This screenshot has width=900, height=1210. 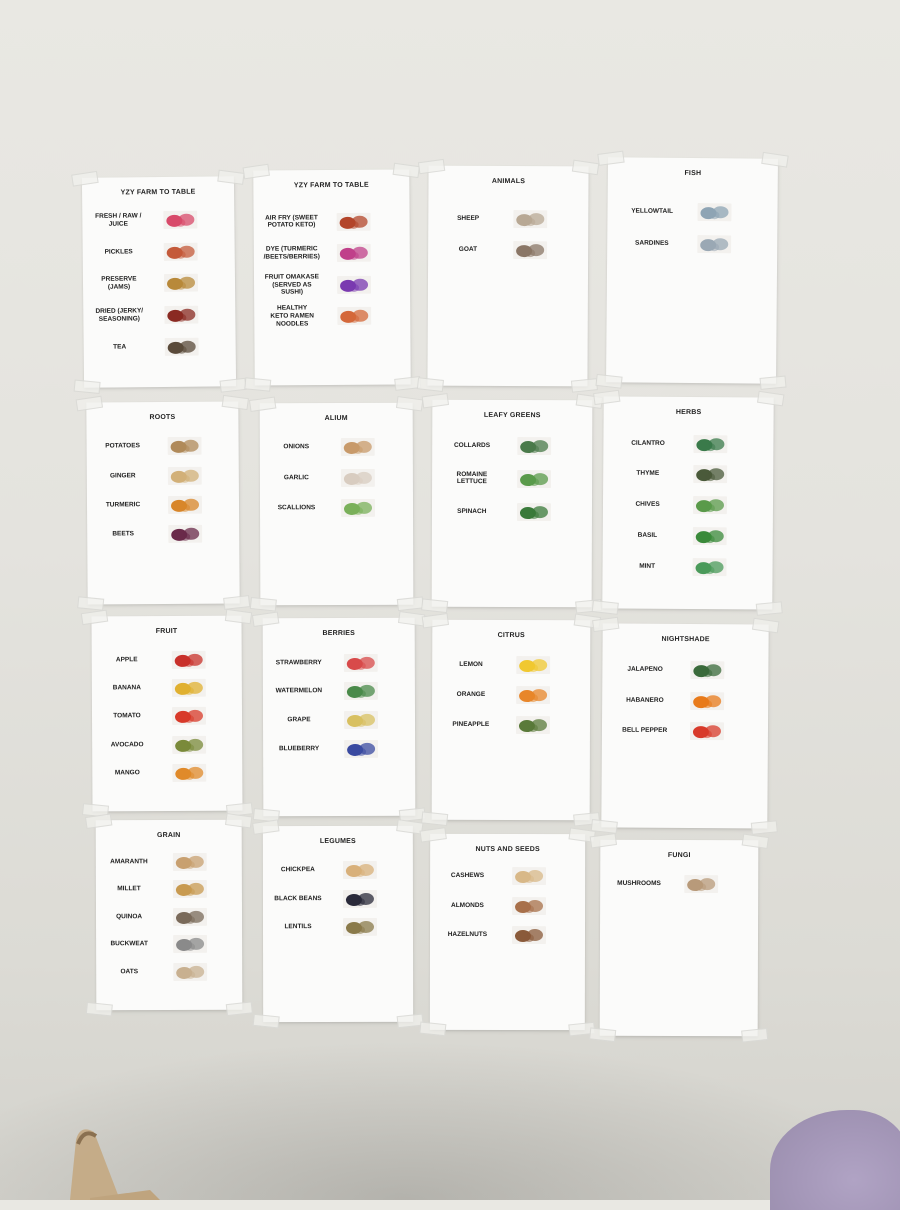 What do you see at coordinates (472, 445) in the screenshot?
I see `item-label: COLLARDS` at bounding box center [472, 445].